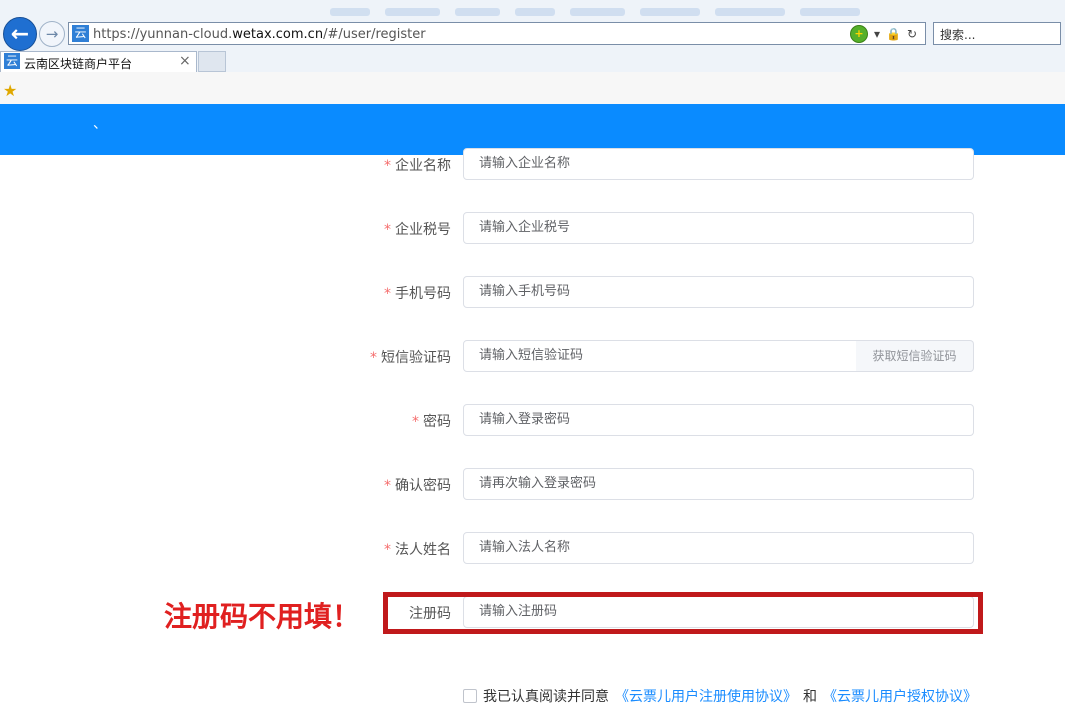  What do you see at coordinates (423, 550) in the screenshot?
I see `legal-person-label-text: 法人姓名` at bounding box center [423, 550].